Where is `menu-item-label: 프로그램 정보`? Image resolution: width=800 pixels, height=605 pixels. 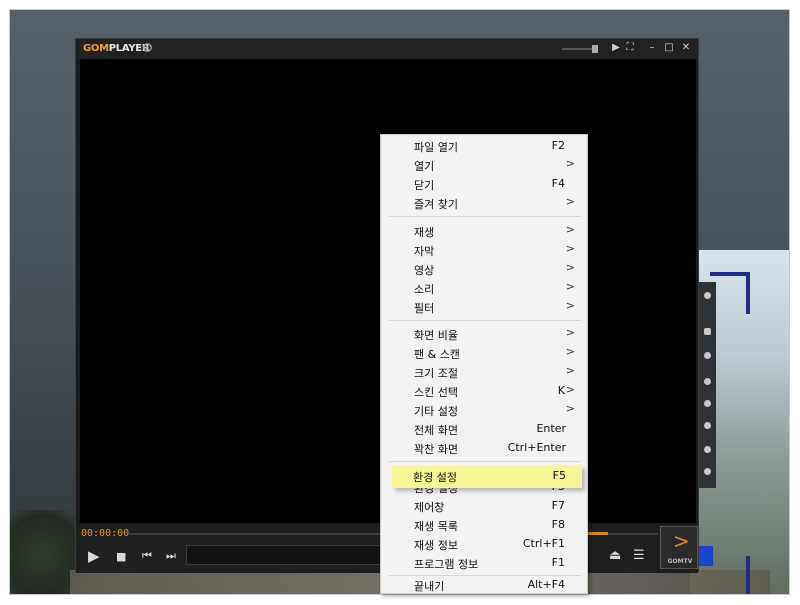
menu-item-label: 프로그램 정보 is located at coordinates (446, 564).